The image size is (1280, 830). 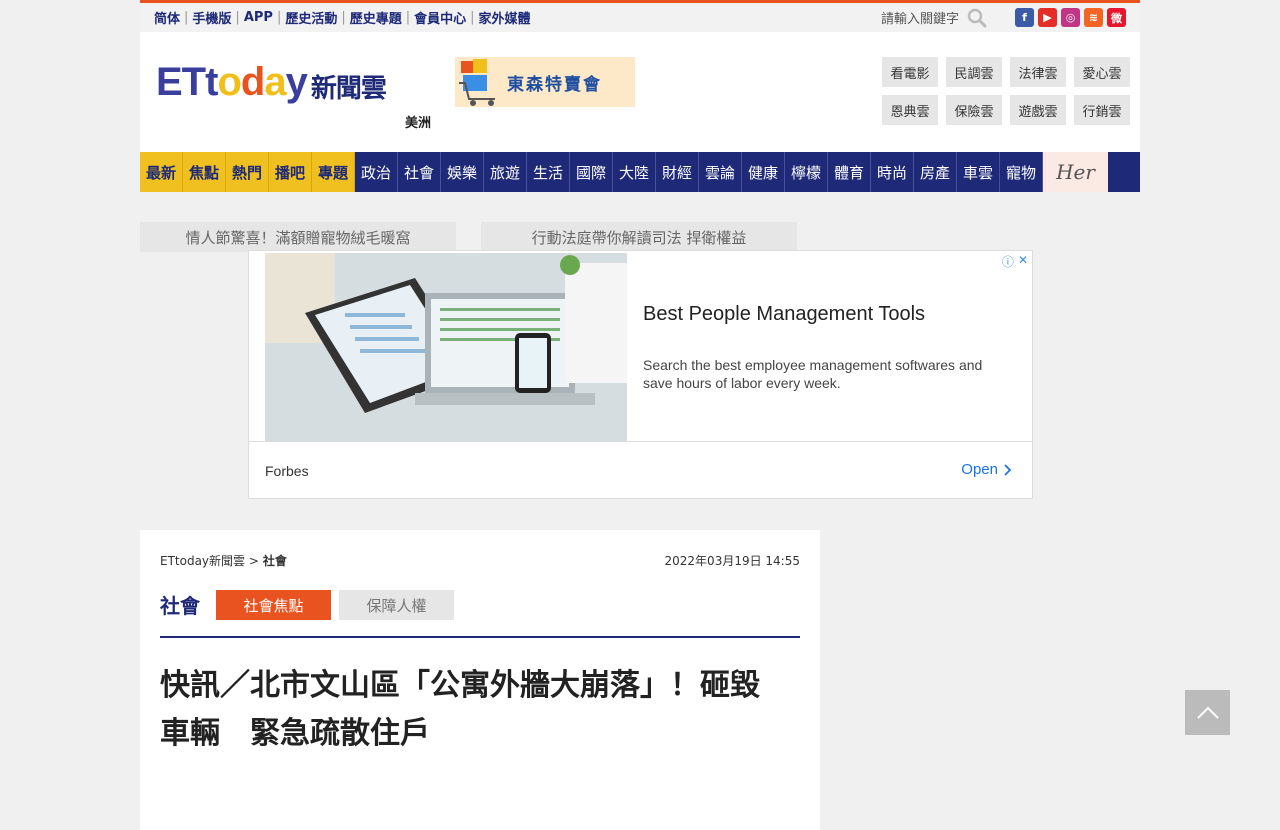 I want to click on top-right: 請輸入關鍵字 f ▶ ◎ ≋ 微, so click(x=1003, y=18).